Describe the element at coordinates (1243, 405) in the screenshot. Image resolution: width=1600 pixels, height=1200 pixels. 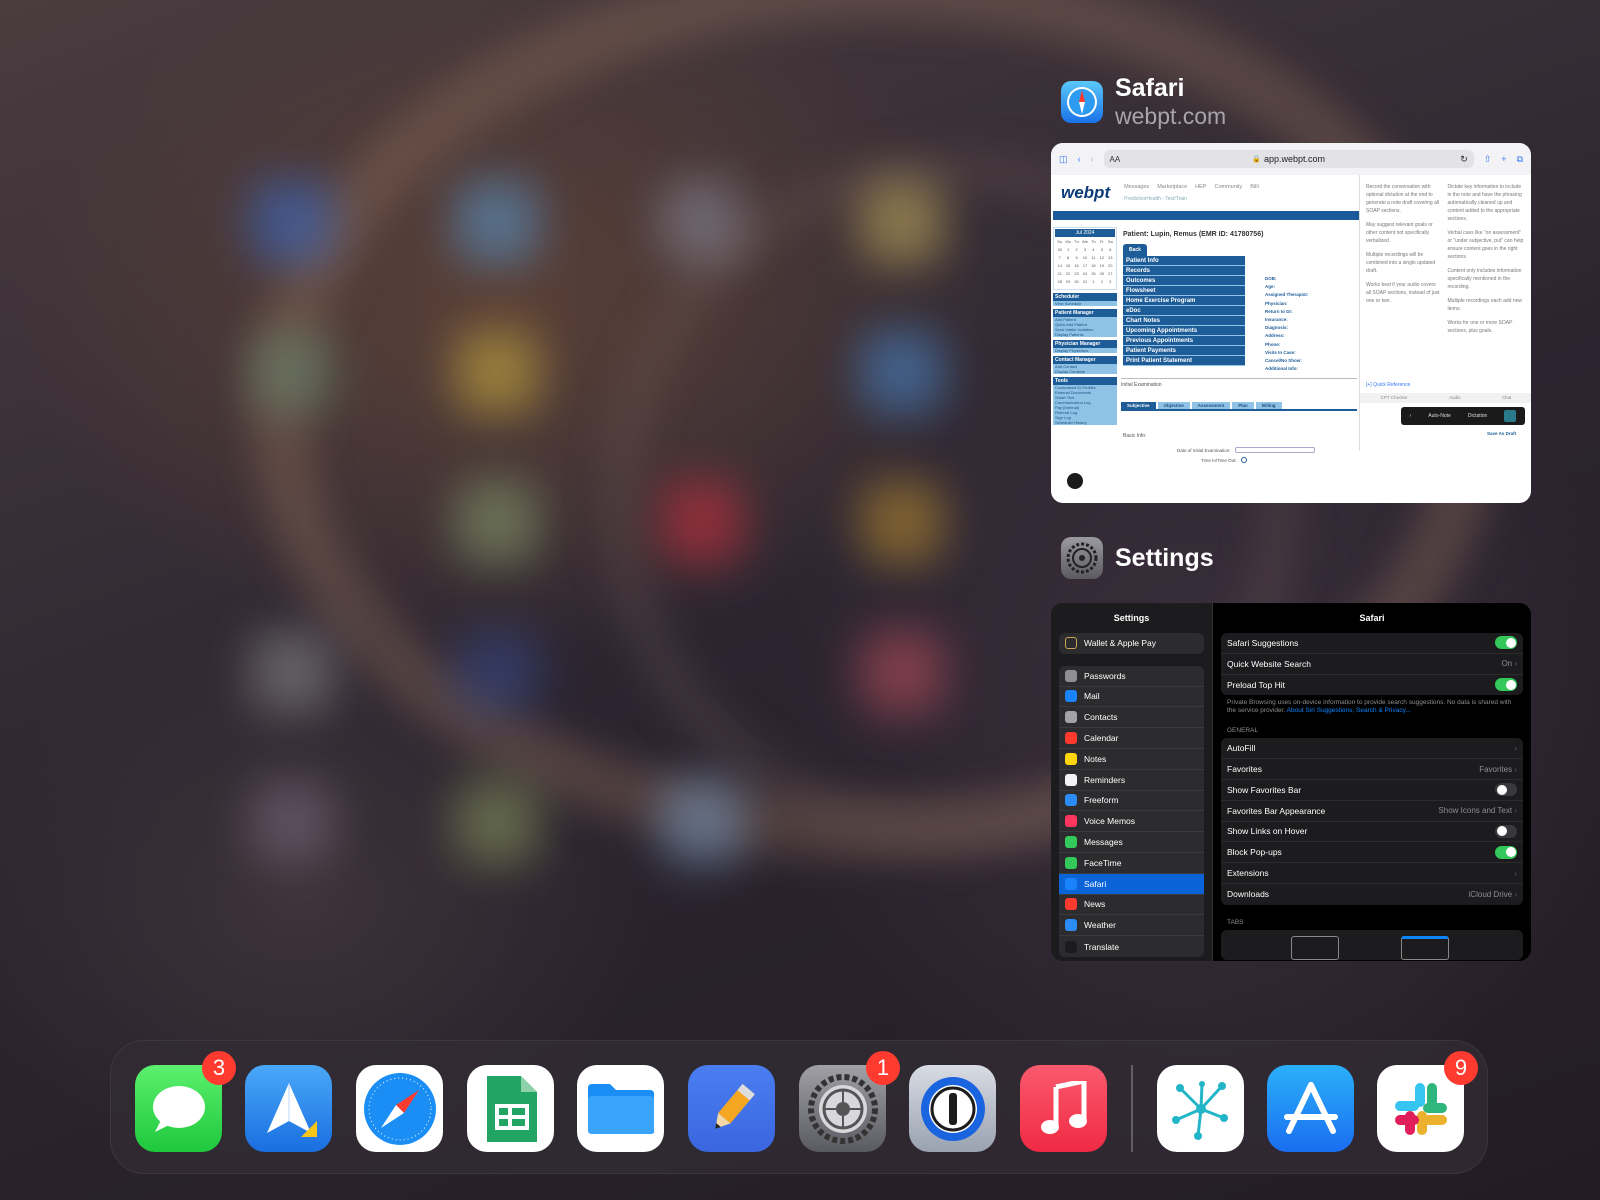
I see `soap-tab: Plan` at that location.